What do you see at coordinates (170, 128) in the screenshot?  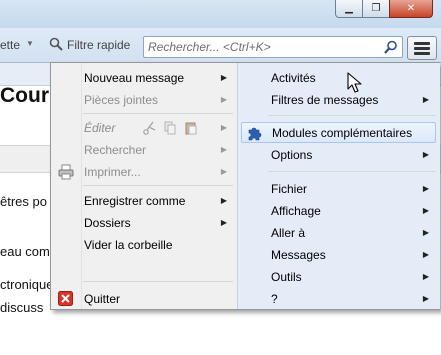 I see `copy-icon` at bounding box center [170, 128].